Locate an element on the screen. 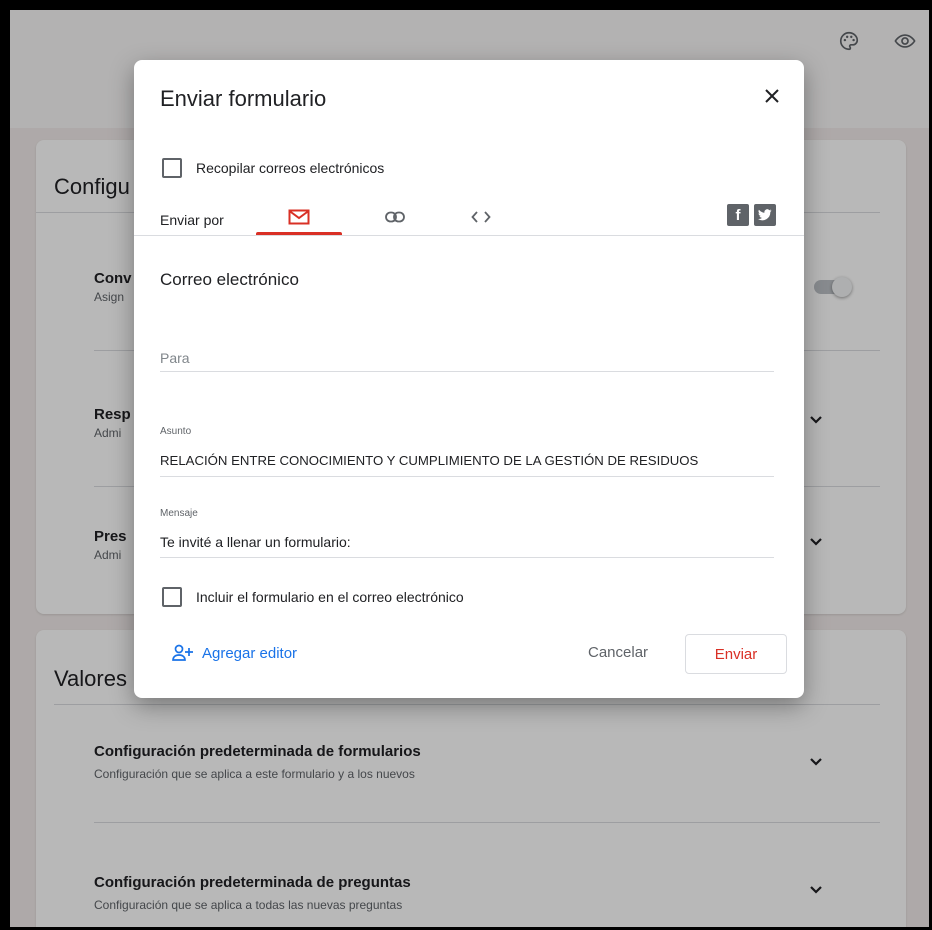 The width and height of the screenshot is (932, 930). facebook-icon: f is located at coordinates (738, 215).